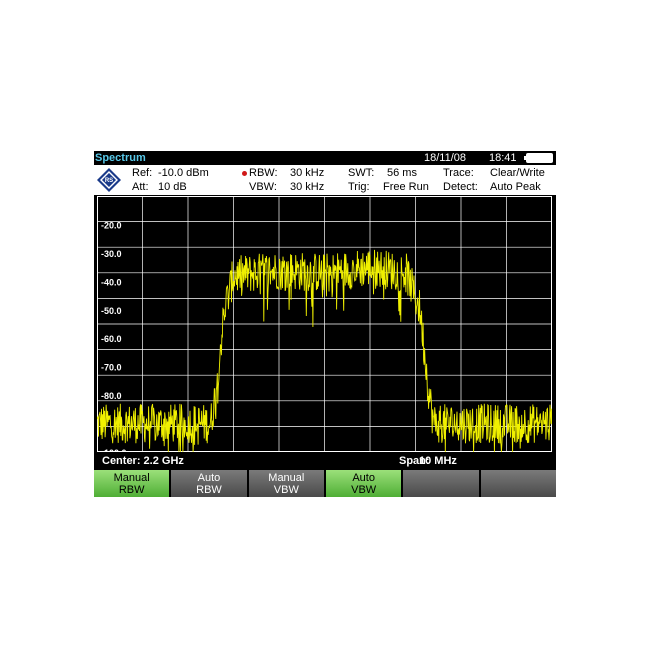 Image resolution: width=650 pixels, height=650 pixels. I want to click on center-frequency: Center: 2.2 GHz, so click(143, 461).